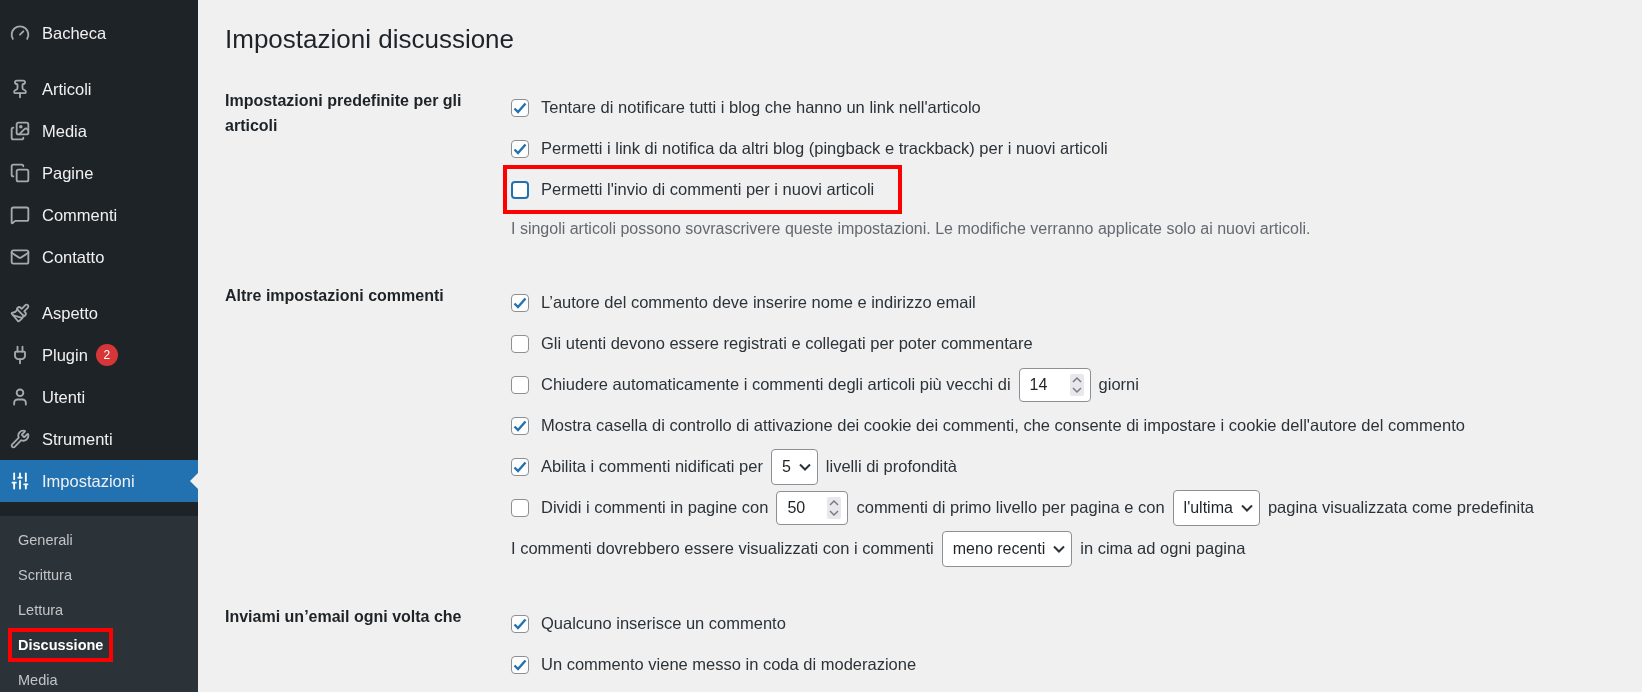 Image resolution: width=1642 pixels, height=692 pixels. What do you see at coordinates (787, 343) in the screenshot?
I see `option-label: Gli utenti devono essere registrati e collegati per poter commentare` at bounding box center [787, 343].